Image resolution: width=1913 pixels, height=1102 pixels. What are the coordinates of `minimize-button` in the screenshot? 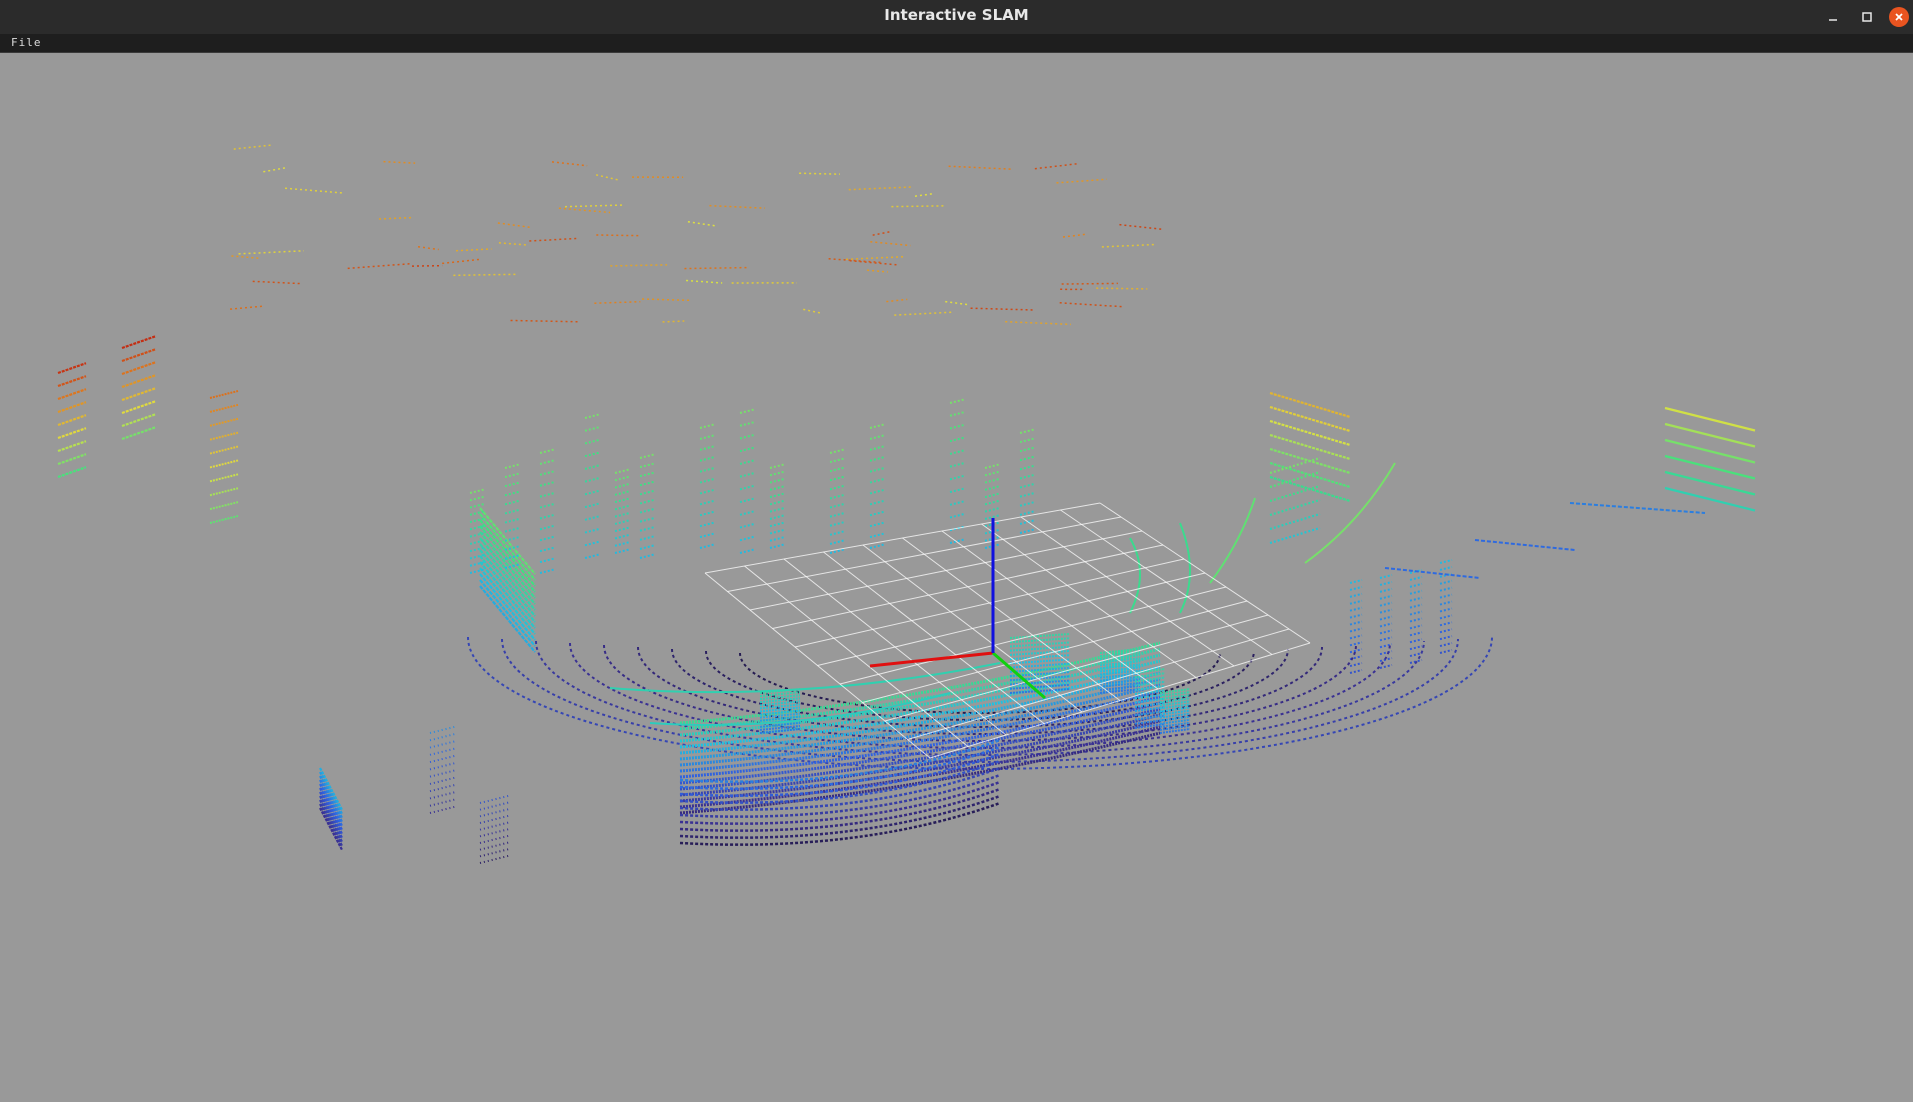 It's located at (1833, 17).